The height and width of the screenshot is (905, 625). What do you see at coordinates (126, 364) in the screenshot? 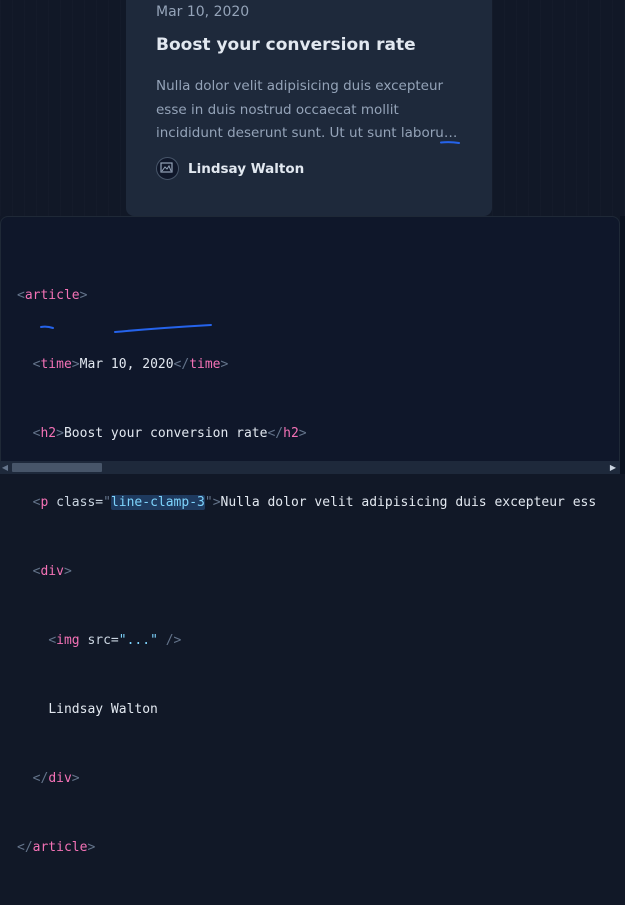
I see `text: Mar 10, 2020` at bounding box center [126, 364].